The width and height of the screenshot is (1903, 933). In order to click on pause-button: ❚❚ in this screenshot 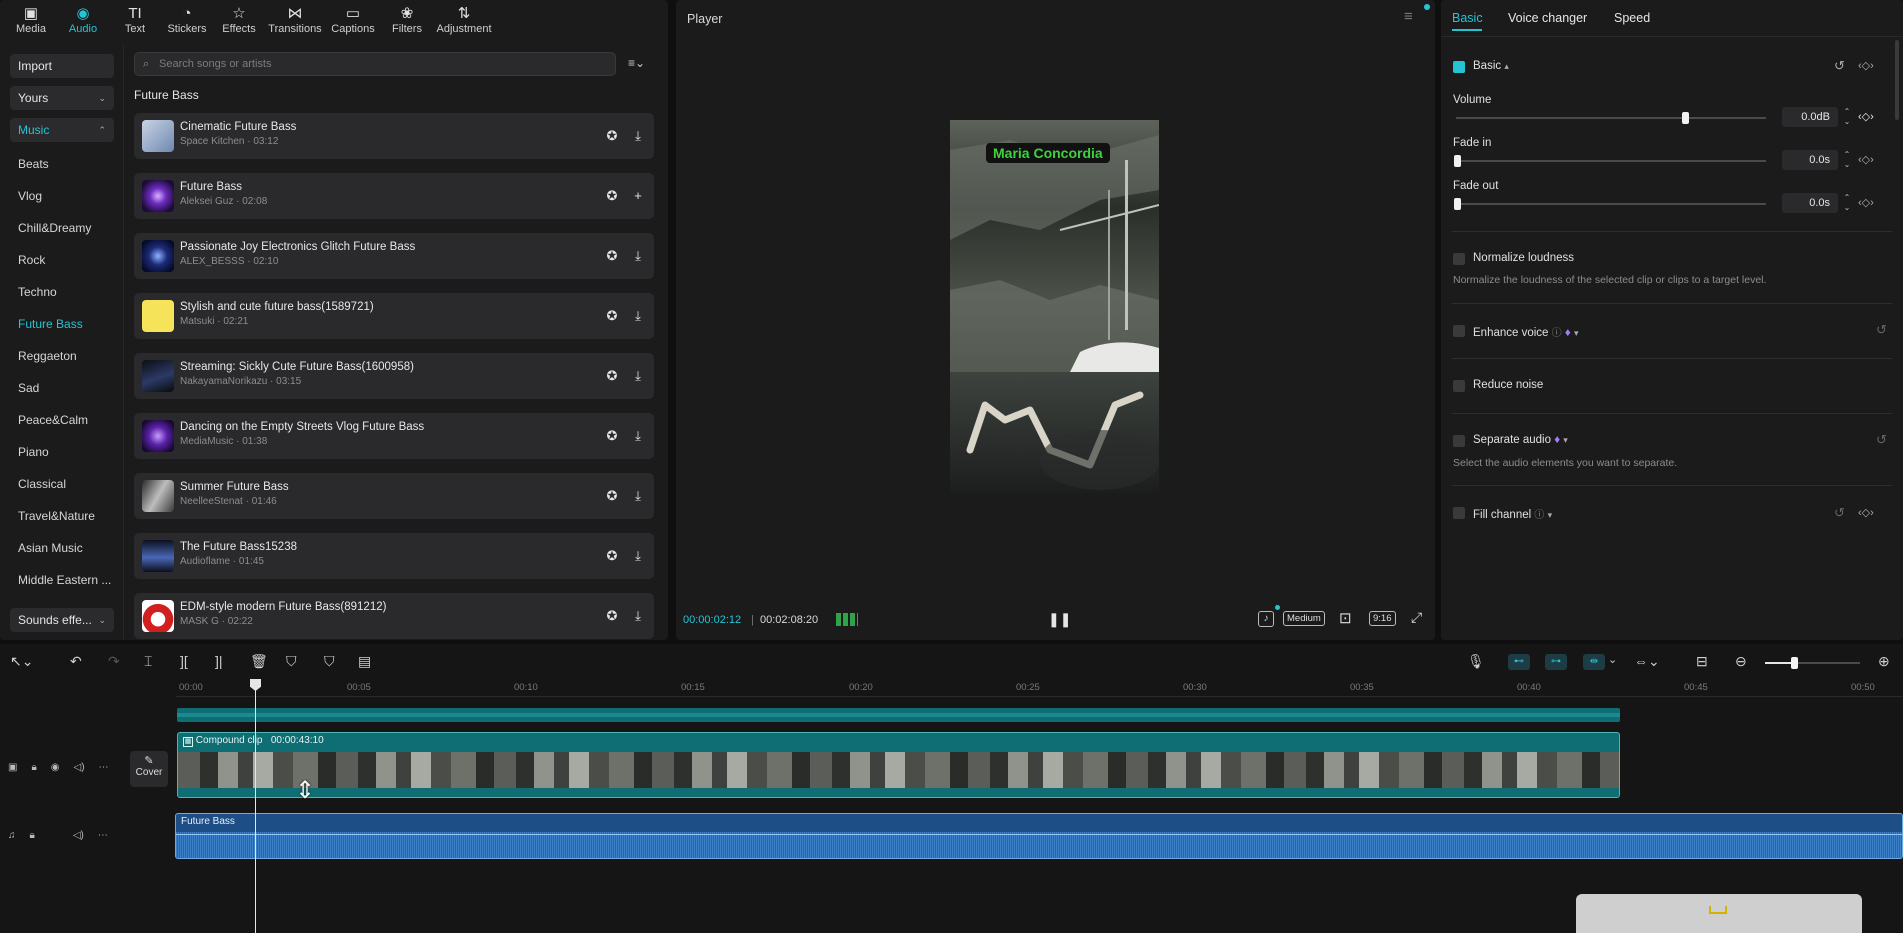, I will do `click(1059, 619)`.